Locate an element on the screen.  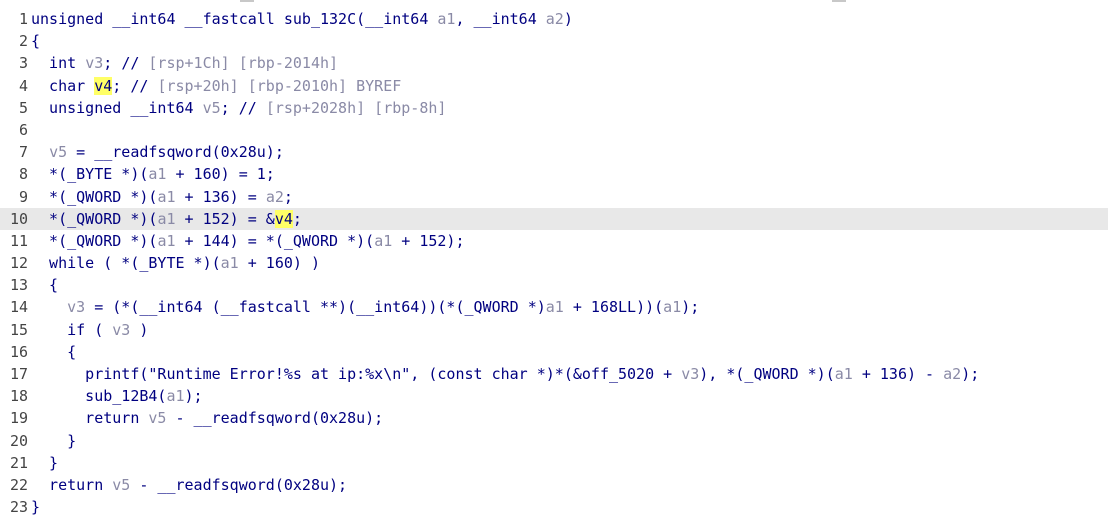
line-number: 22 is located at coordinates (18, 484).